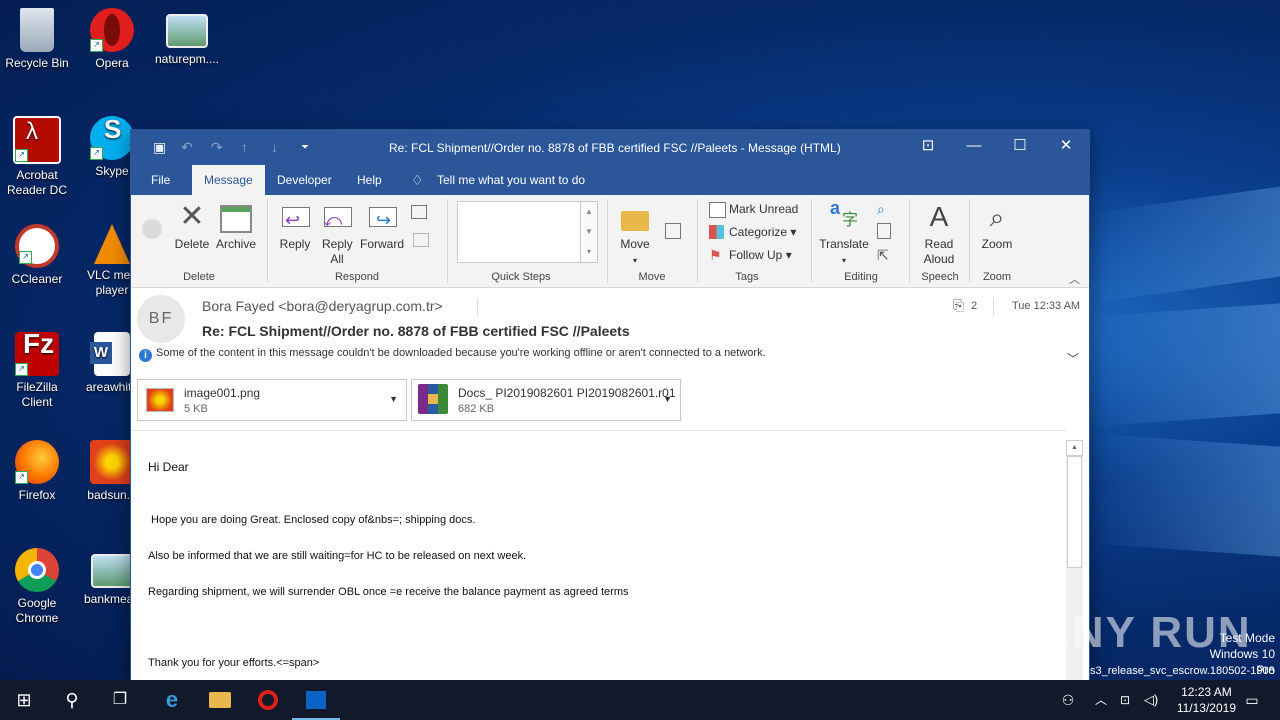 This screenshot has height=720, width=1280. What do you see at coordinates (1074, 448) in the screenshot?
I see `scroll-up-arrow: ▲` at bounding box center [1074, 448].